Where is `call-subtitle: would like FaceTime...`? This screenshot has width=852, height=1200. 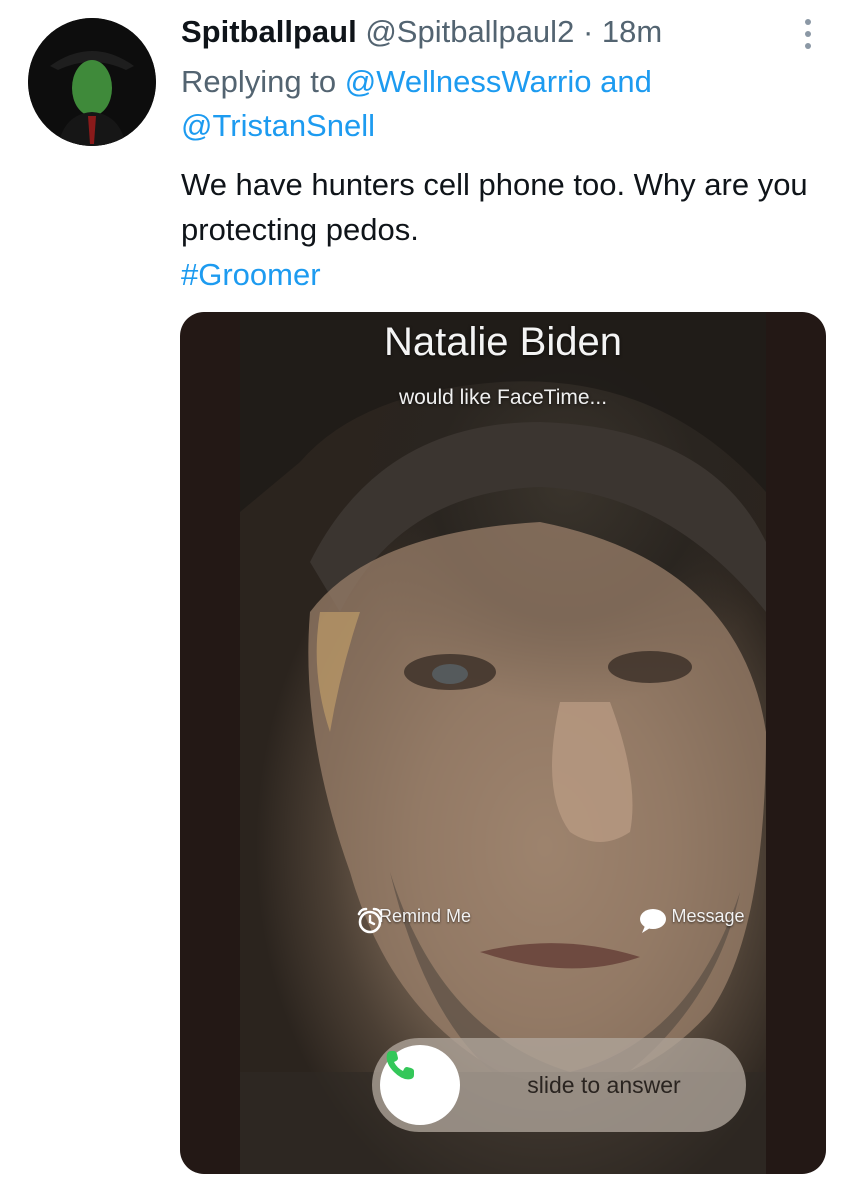
call-subtitle: would like FaceTime... is located at coordinates (503, 397).